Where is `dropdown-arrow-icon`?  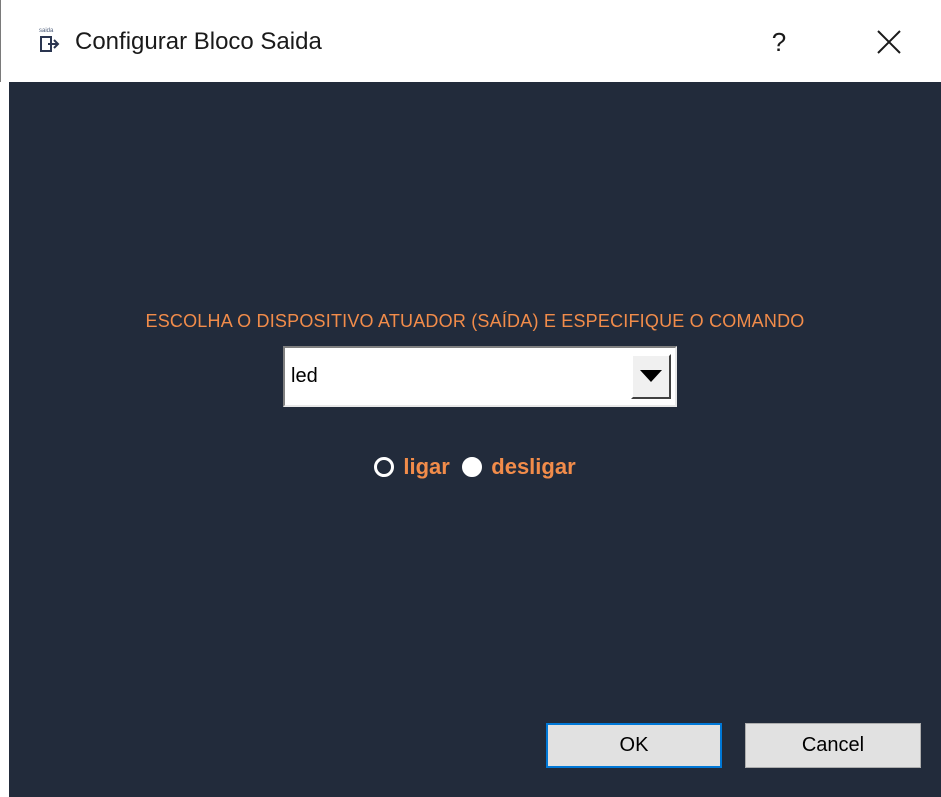
dropdown-arrow-icon is located at coordinates (651, 376).